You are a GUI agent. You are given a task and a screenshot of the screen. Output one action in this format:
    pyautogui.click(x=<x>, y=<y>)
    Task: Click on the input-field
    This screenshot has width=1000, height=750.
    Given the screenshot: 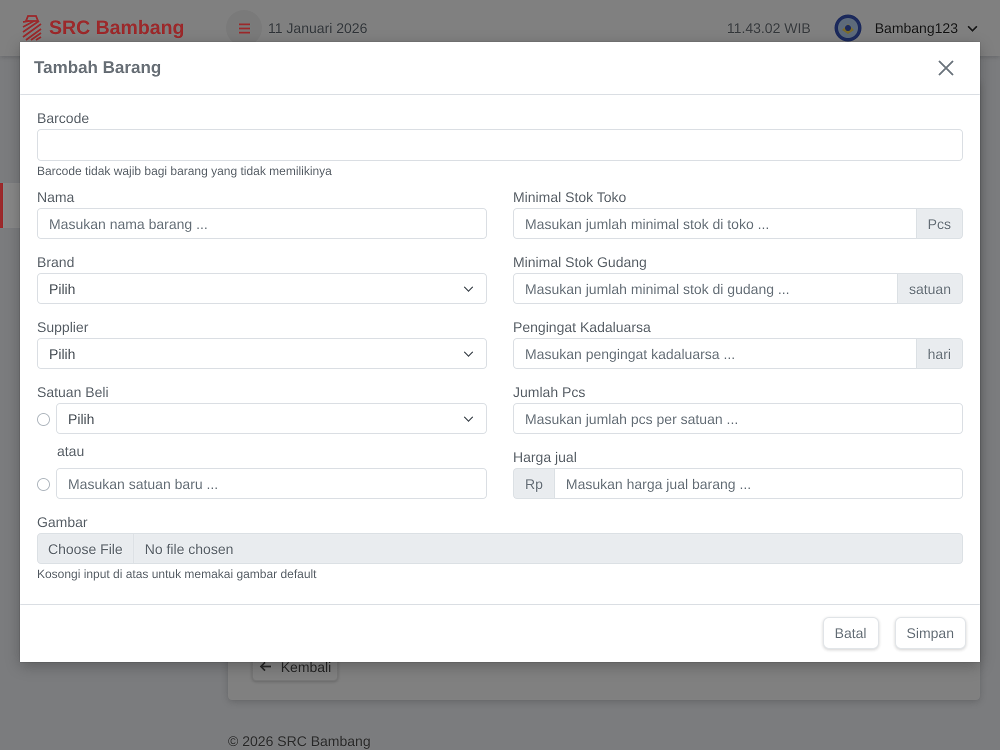 What is the action you would take?
    pyautogui.click(x=500, y=145)
    